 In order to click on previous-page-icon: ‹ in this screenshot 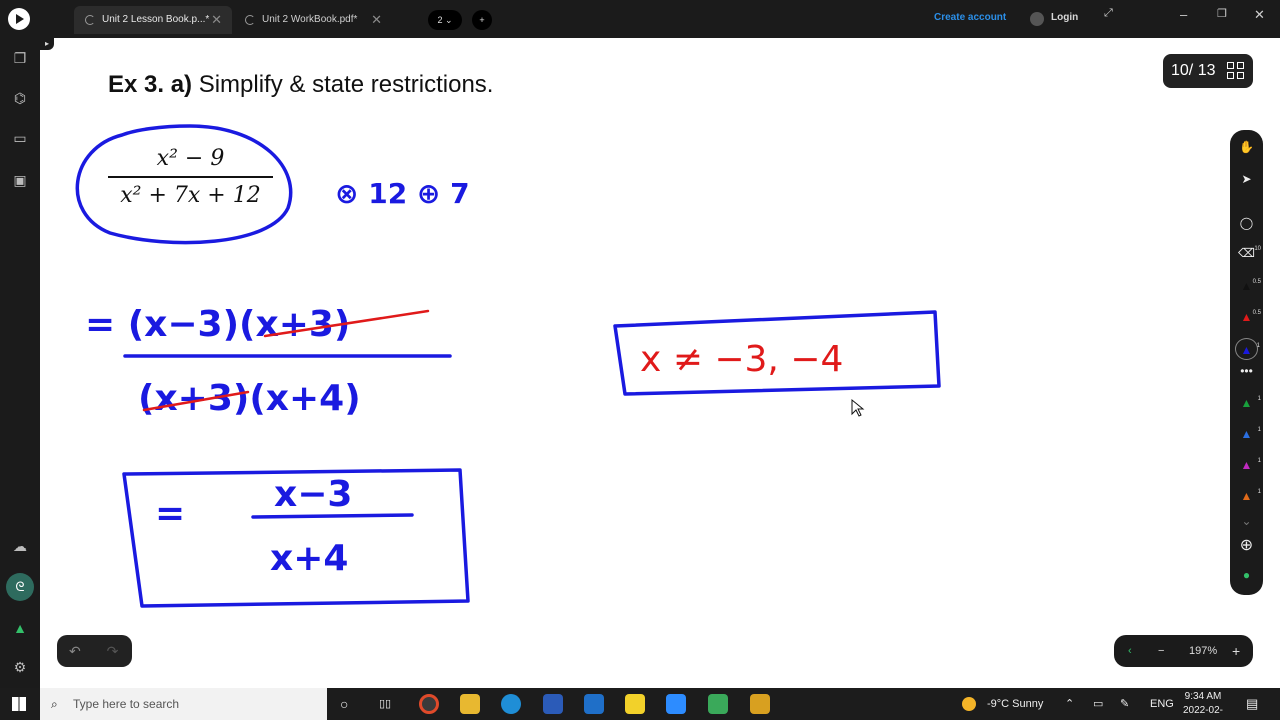, I will do `click(1130, 651)`.